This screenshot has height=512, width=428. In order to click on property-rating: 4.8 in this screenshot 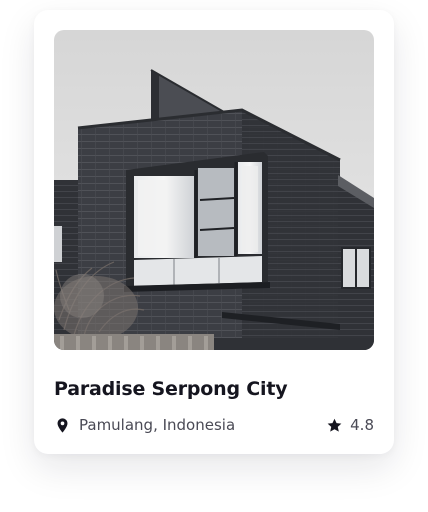, I will do `click(362, 425)`.